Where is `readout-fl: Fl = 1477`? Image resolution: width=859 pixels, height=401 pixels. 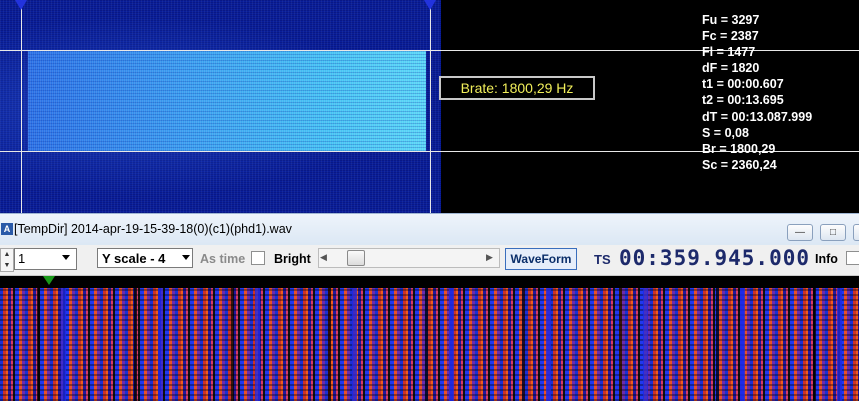
readout-fl: Fl = 1477 is located at coordinates (729, 52).